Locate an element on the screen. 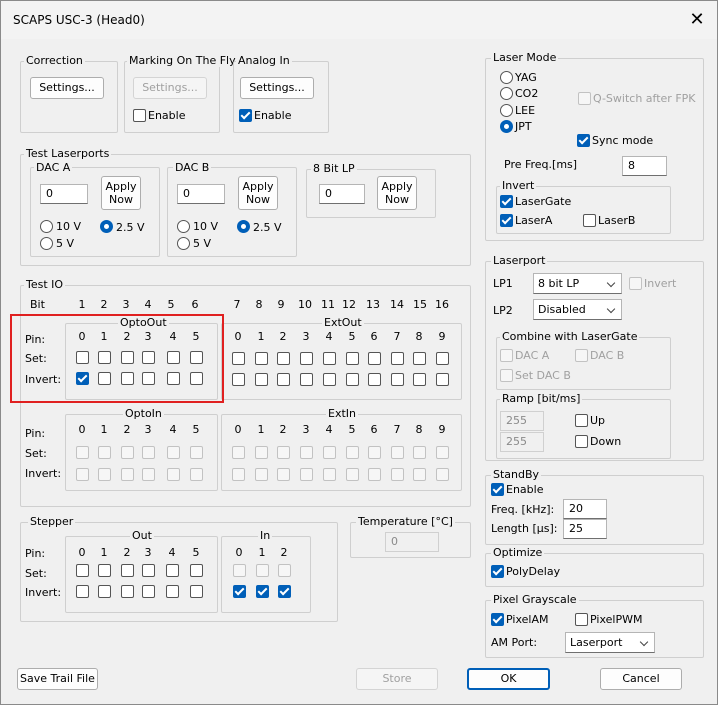 The height and width of the screenshot is (705, 718). qswitch-checkbox is located at coordinates (584, 98).